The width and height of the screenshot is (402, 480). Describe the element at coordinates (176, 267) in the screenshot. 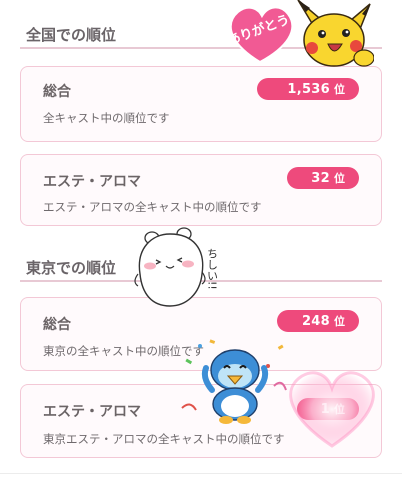

I see `chiikawa-sticker: ちしい!!` at that location.